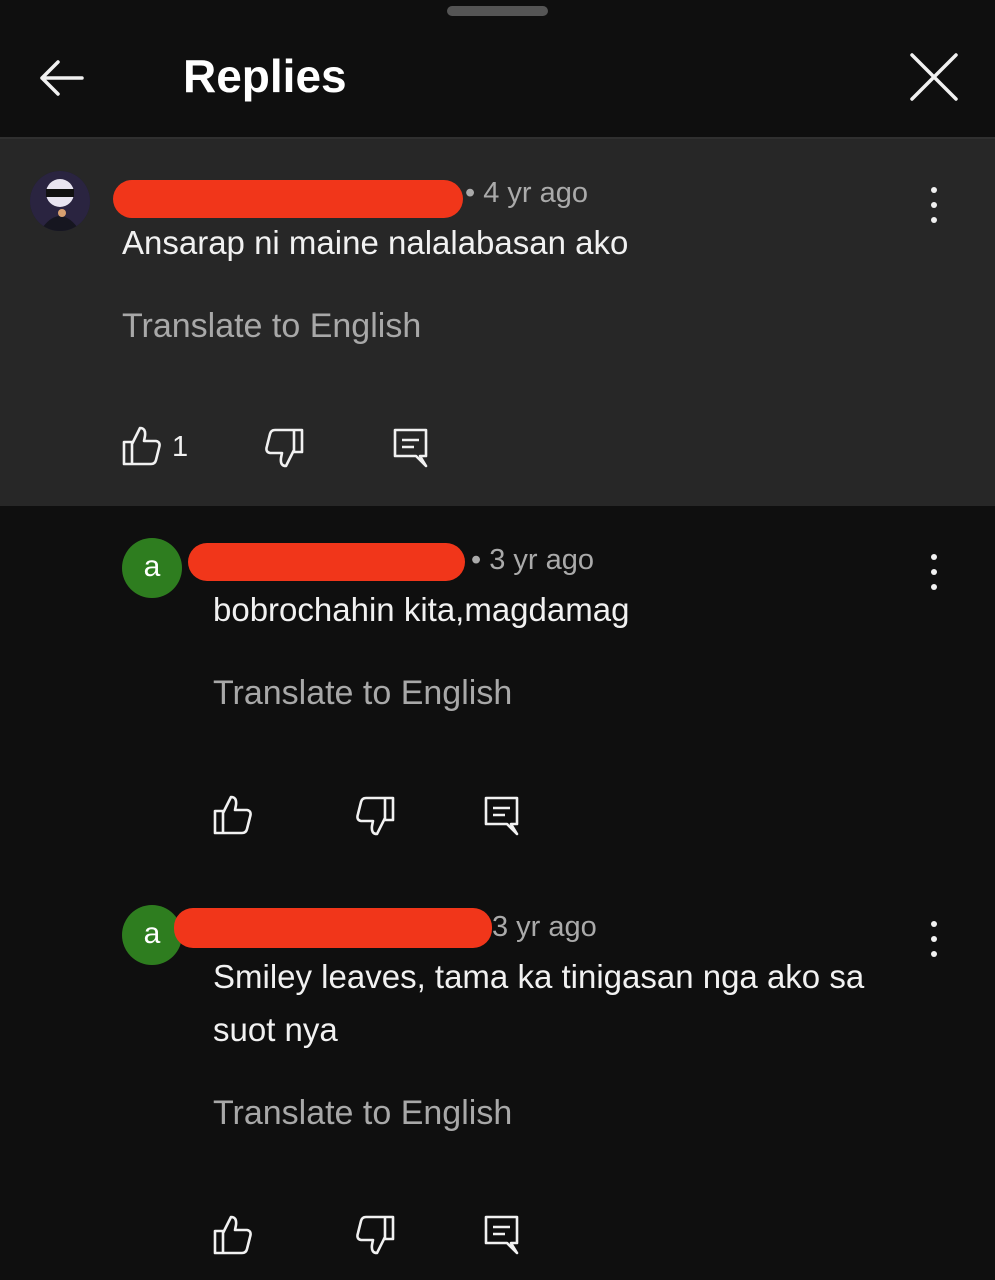  I want to click on comment-text: bobrochahin kita,magdamag, so click(421, 609).